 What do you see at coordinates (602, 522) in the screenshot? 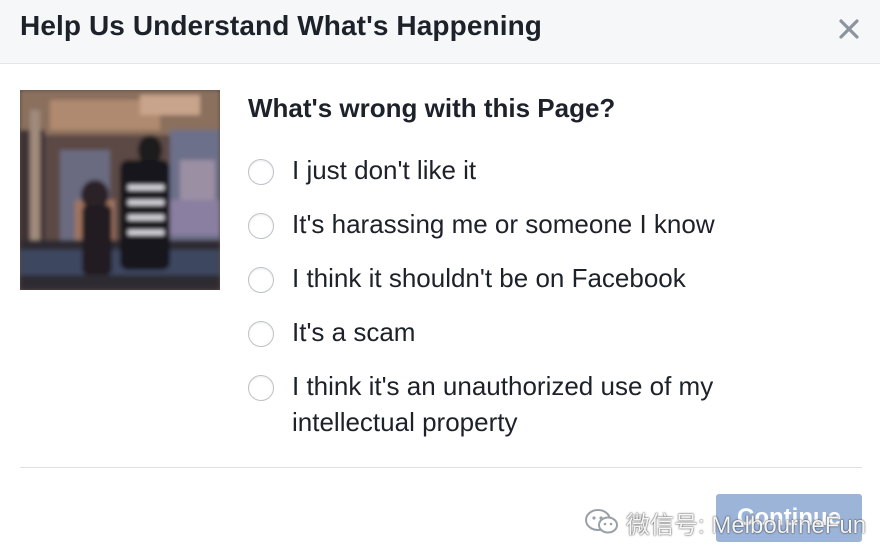
I see `wechat-icon` at bounding box center [602, 522].